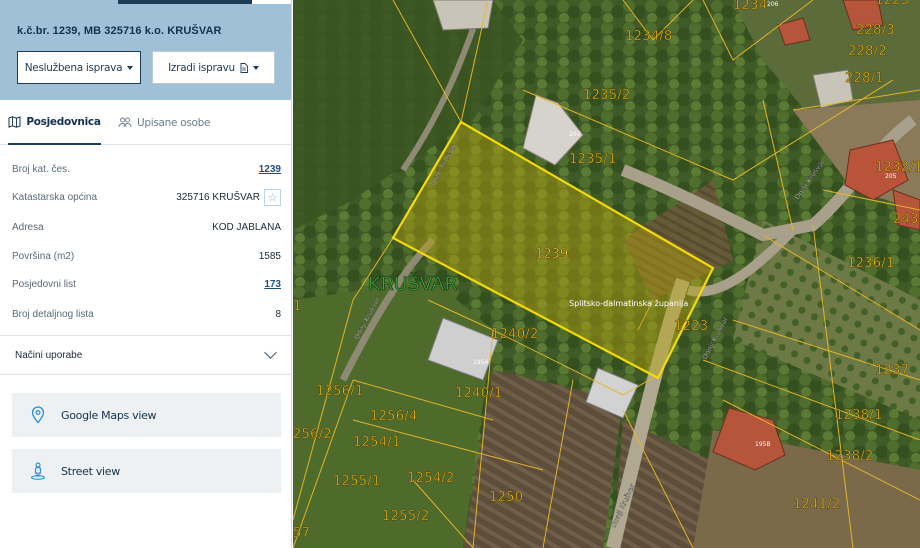 The width and height of the screenshot is (920, 548). I want to click on parcel-label: 1241/2, so click(817, 504).